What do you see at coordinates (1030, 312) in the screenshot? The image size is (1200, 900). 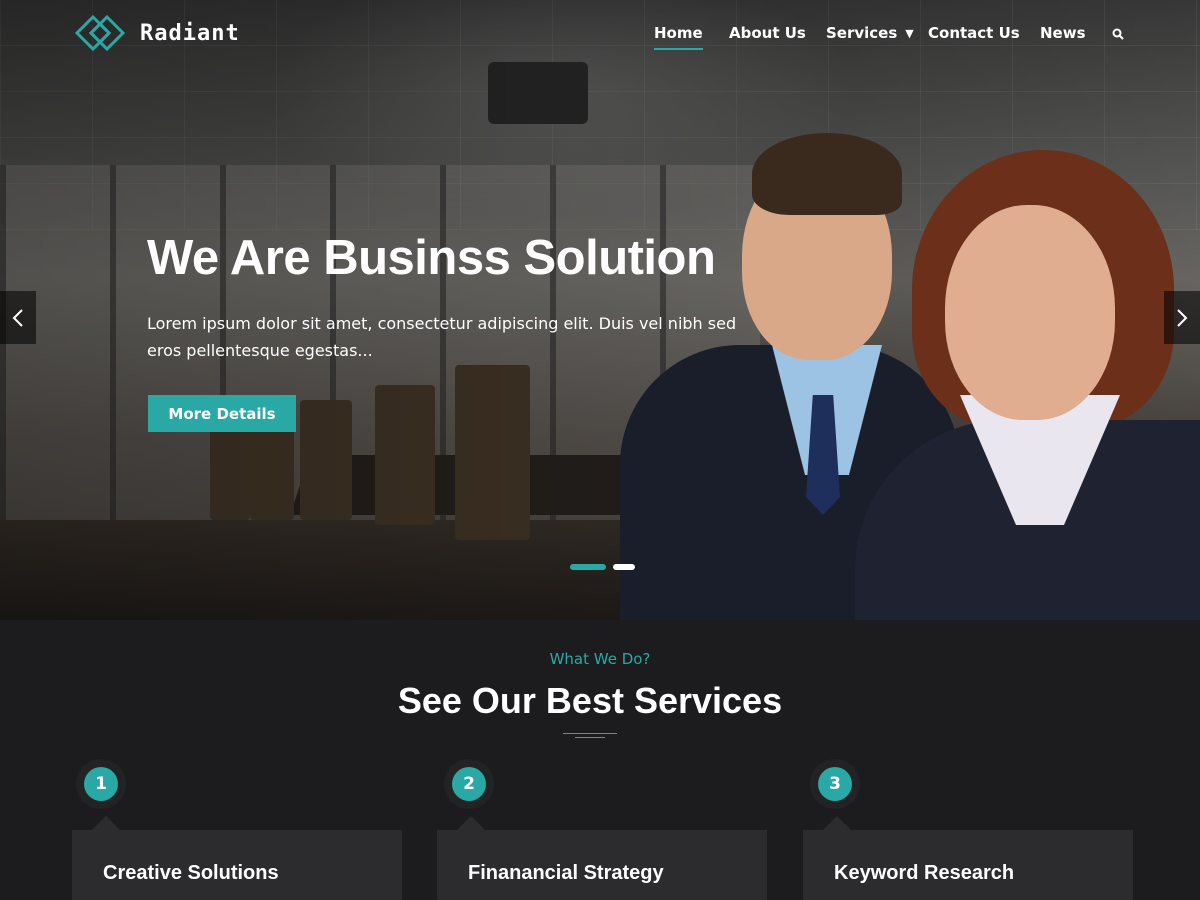 I see `hero-image-woman-head` at bounding box center [1030, 312].